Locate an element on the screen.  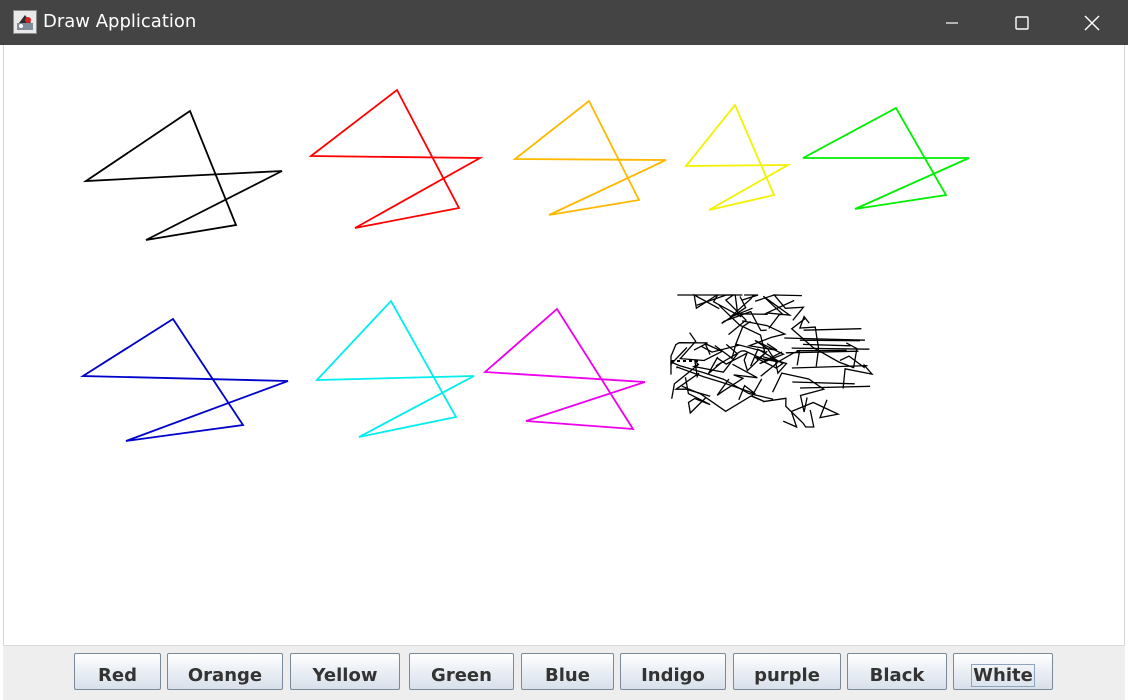
minimize-button is located at coordinates (952, 22).